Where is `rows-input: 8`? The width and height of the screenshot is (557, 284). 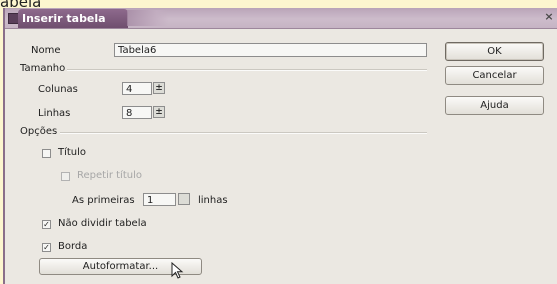
rows-input: 8 is located at coordinates (137, 112).